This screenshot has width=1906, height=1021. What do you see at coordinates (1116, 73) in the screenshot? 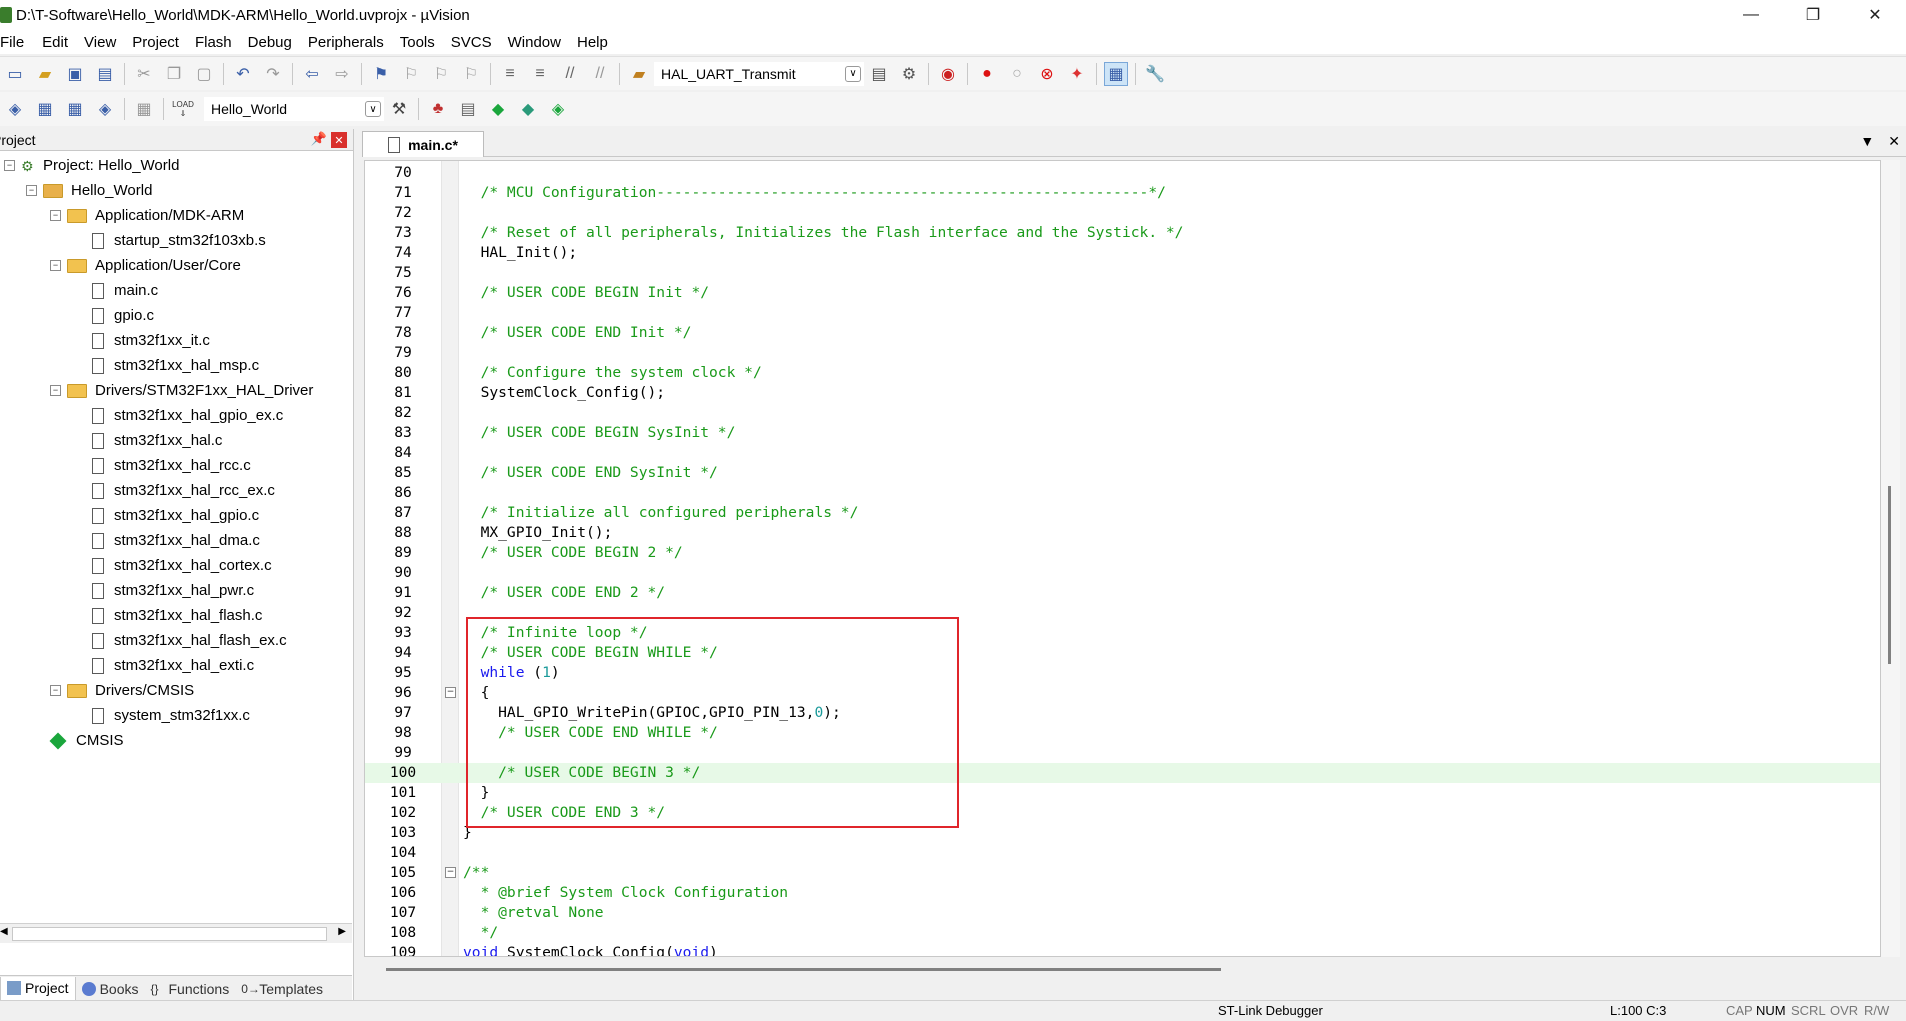
I see `window-layout-icon: ▦` at bounding box center [1116, 73].